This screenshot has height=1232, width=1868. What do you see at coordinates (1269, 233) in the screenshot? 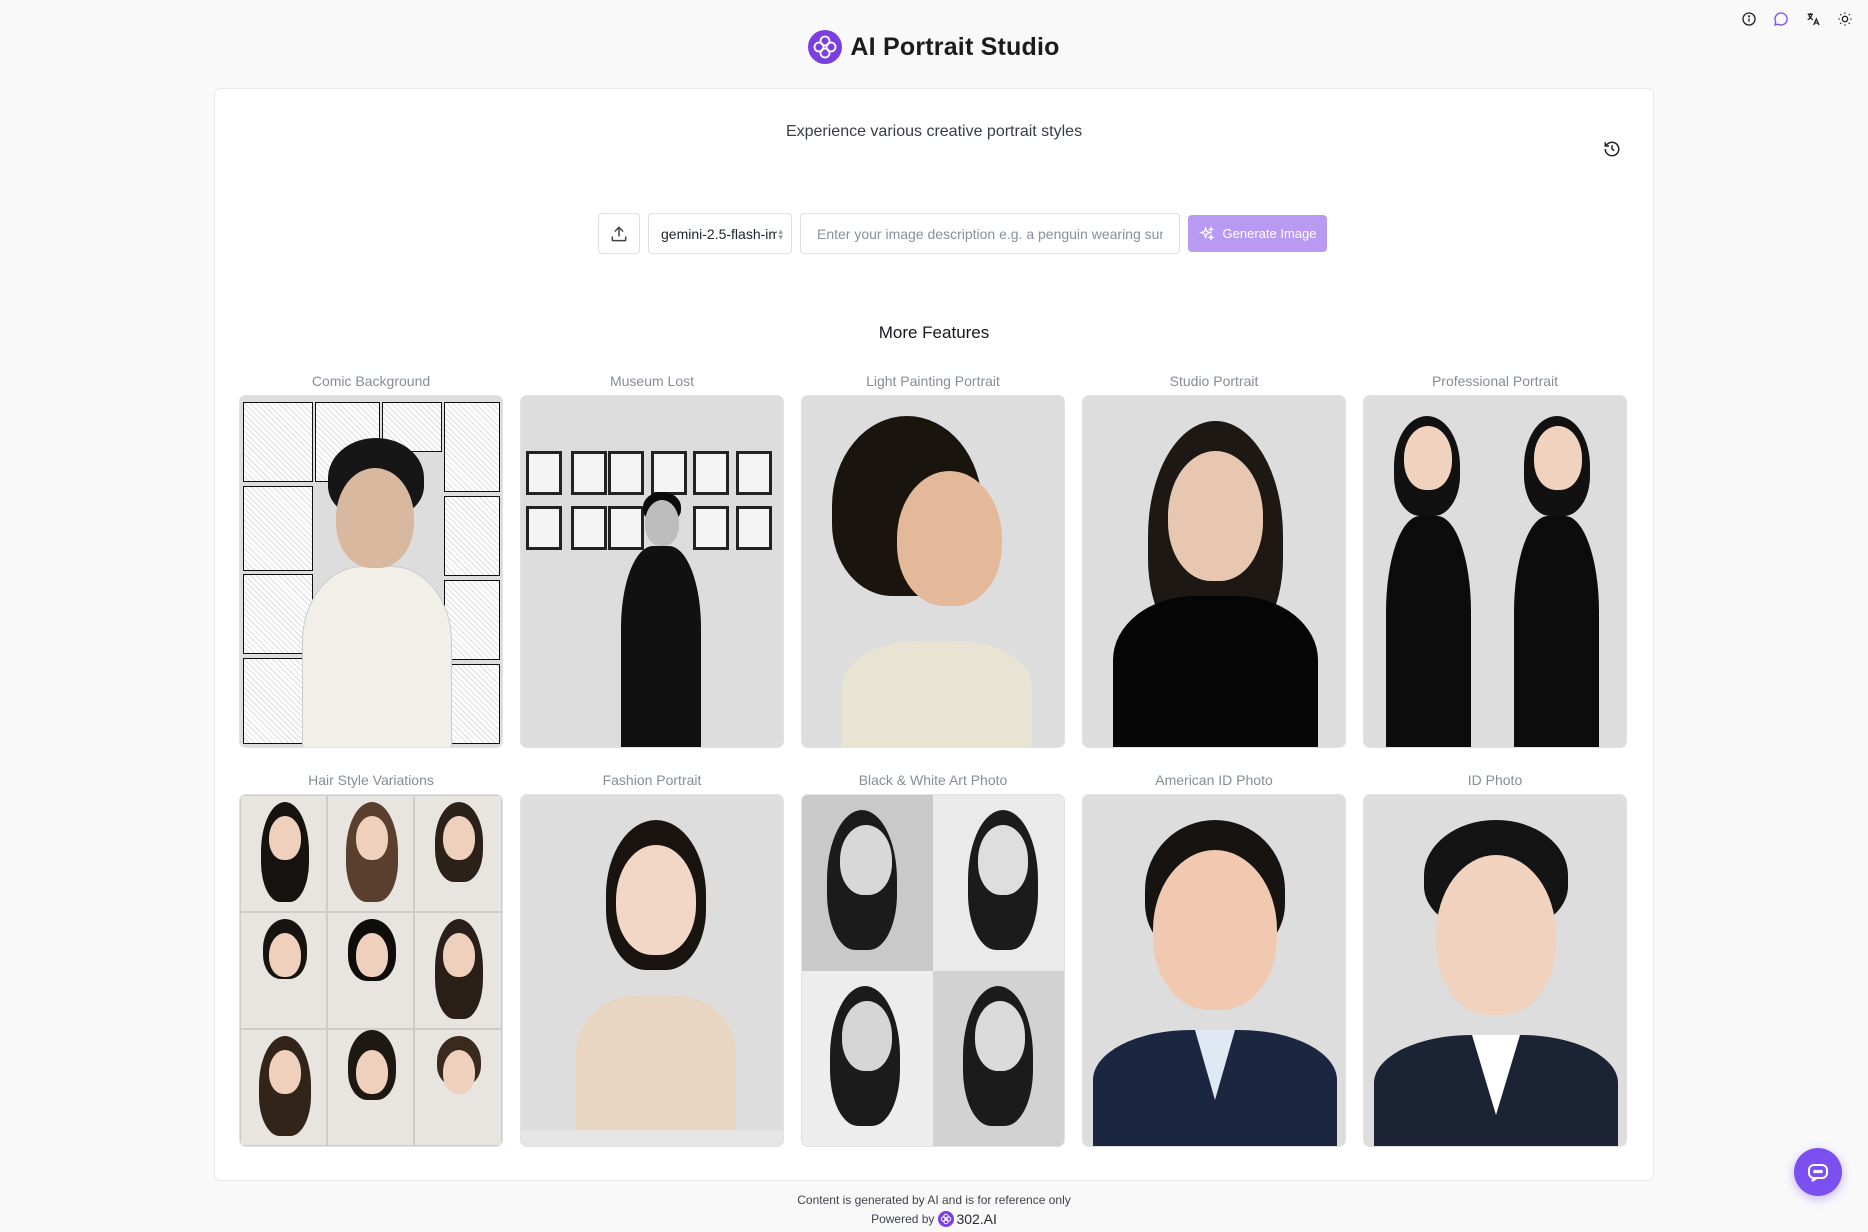
I see `generate-image-label: Generate Image` at bounding box center [1269, 233].